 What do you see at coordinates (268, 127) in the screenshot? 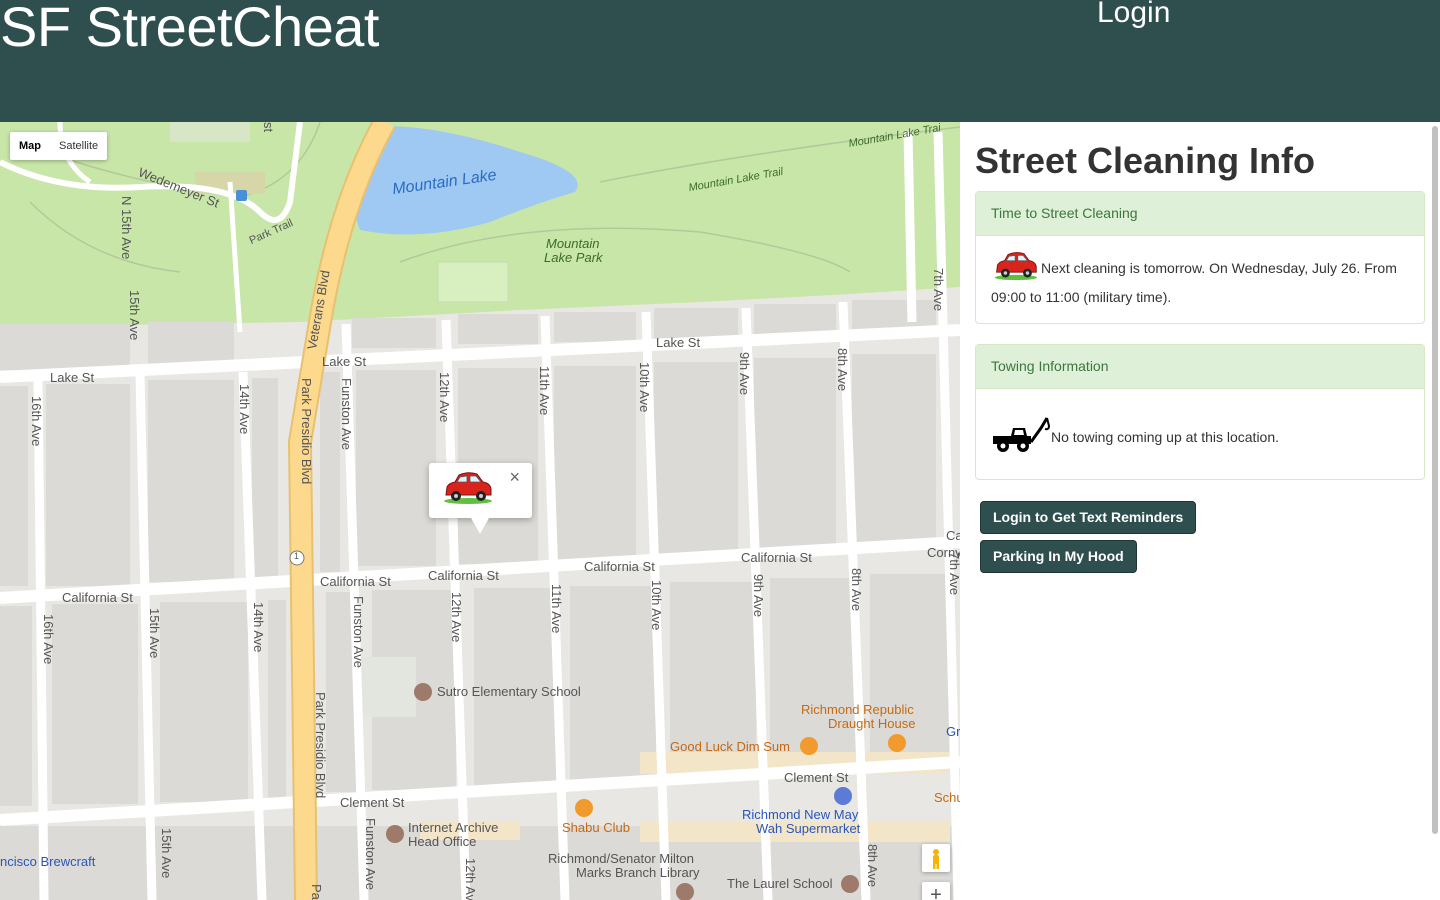
I see `map-label: st` at bounding box center [268, 127].